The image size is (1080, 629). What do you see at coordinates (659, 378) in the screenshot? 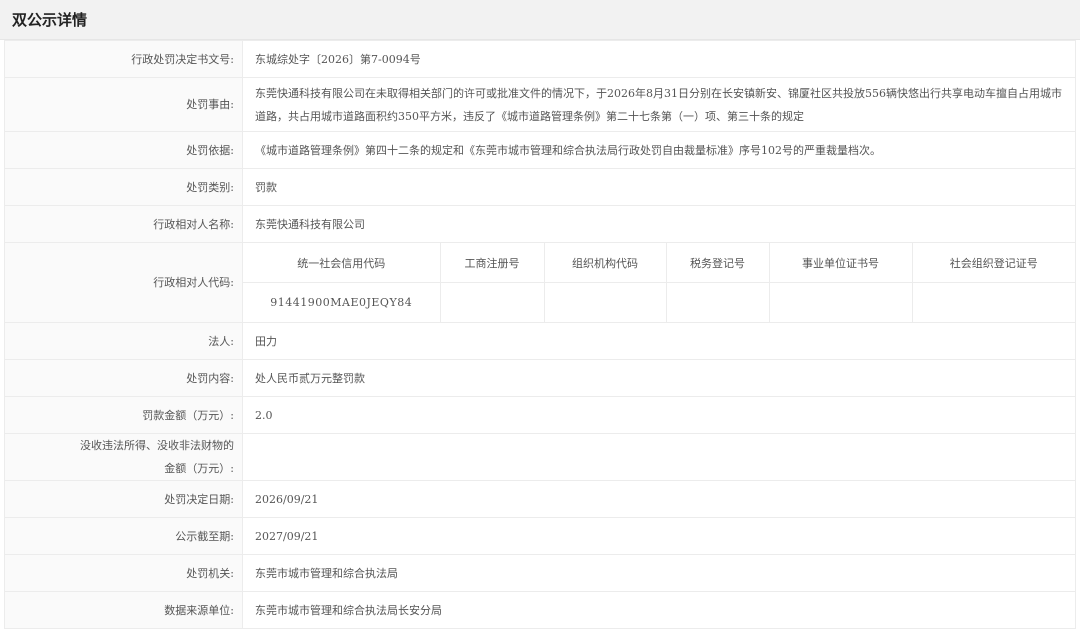
I see `content-value: 处人民币贰万元整罚款` at bounding box center [659, 378].